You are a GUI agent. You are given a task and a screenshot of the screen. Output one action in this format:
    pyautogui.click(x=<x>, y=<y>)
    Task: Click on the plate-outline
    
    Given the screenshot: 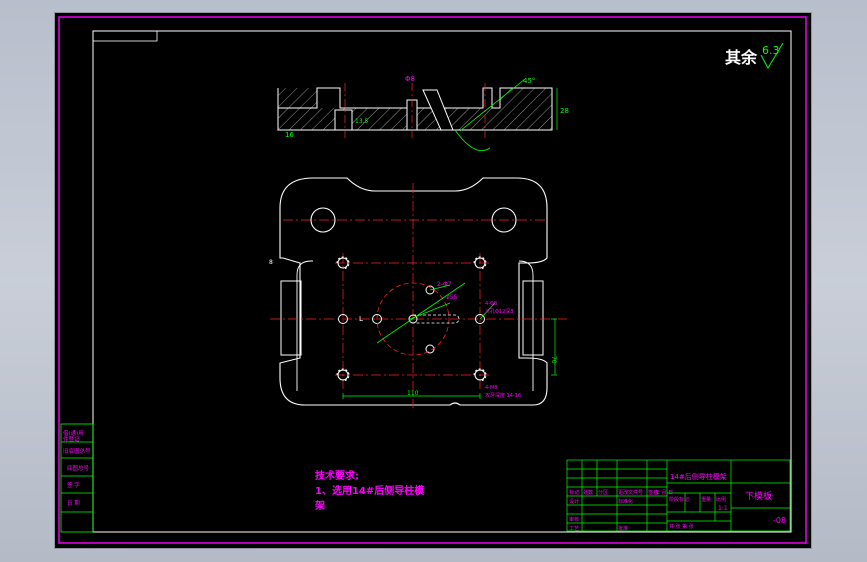 What is the action you would take?
    pyautogui.click(x=413, y=291)
    